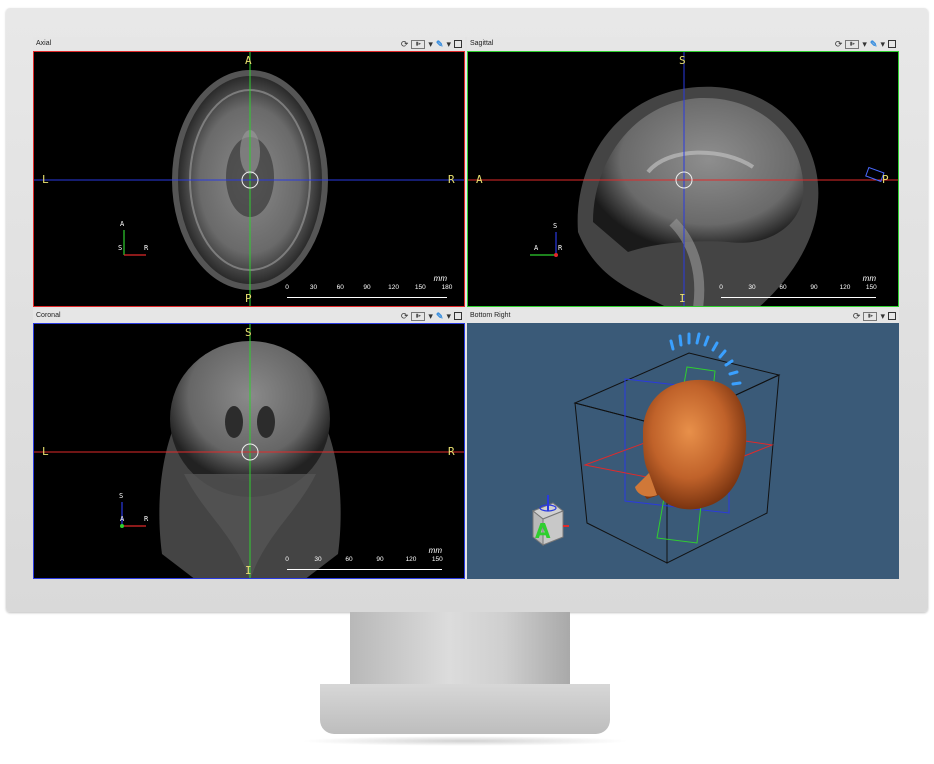 This screenshot has width=934, height=764. Describe the element at coordinates (705, 359) in the screenshot. I see `rotation-handle-icon` at that location.